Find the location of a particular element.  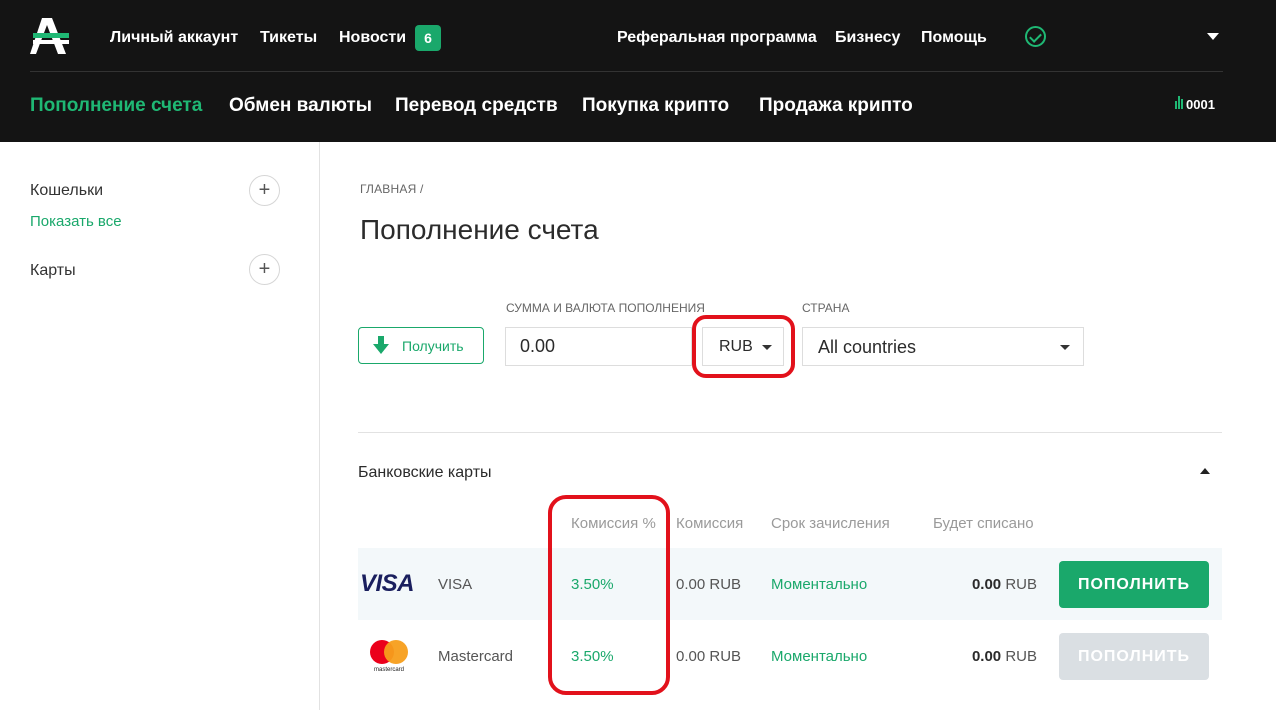

page-title: Пополнение счета is located at coordinates (479, 229).